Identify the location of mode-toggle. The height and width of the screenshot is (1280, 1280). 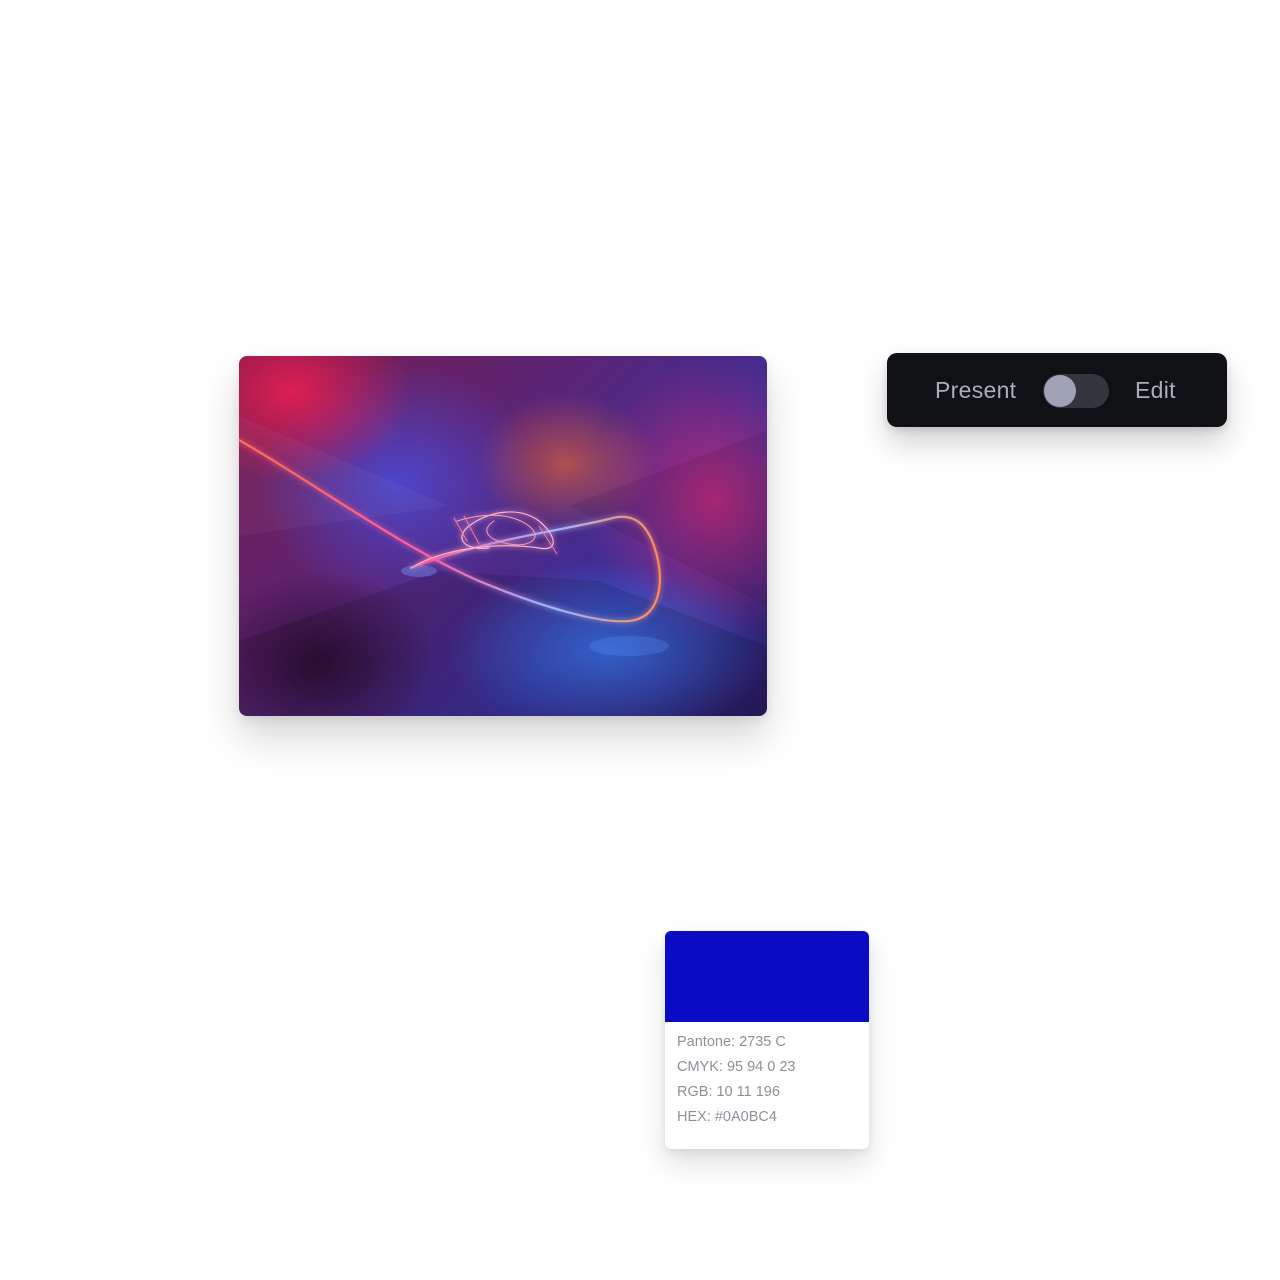
(1076, 391).